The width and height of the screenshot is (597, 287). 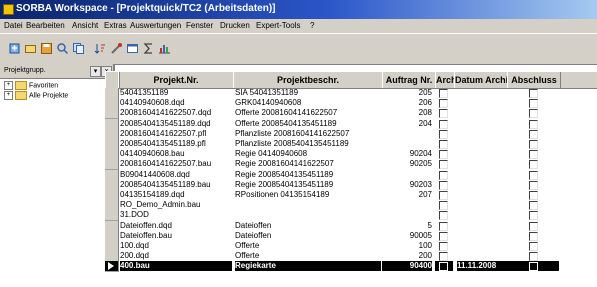 I want to click on table-row: B09041440608.dqd Regie 20085404135451189, so click(x=351, y=175).